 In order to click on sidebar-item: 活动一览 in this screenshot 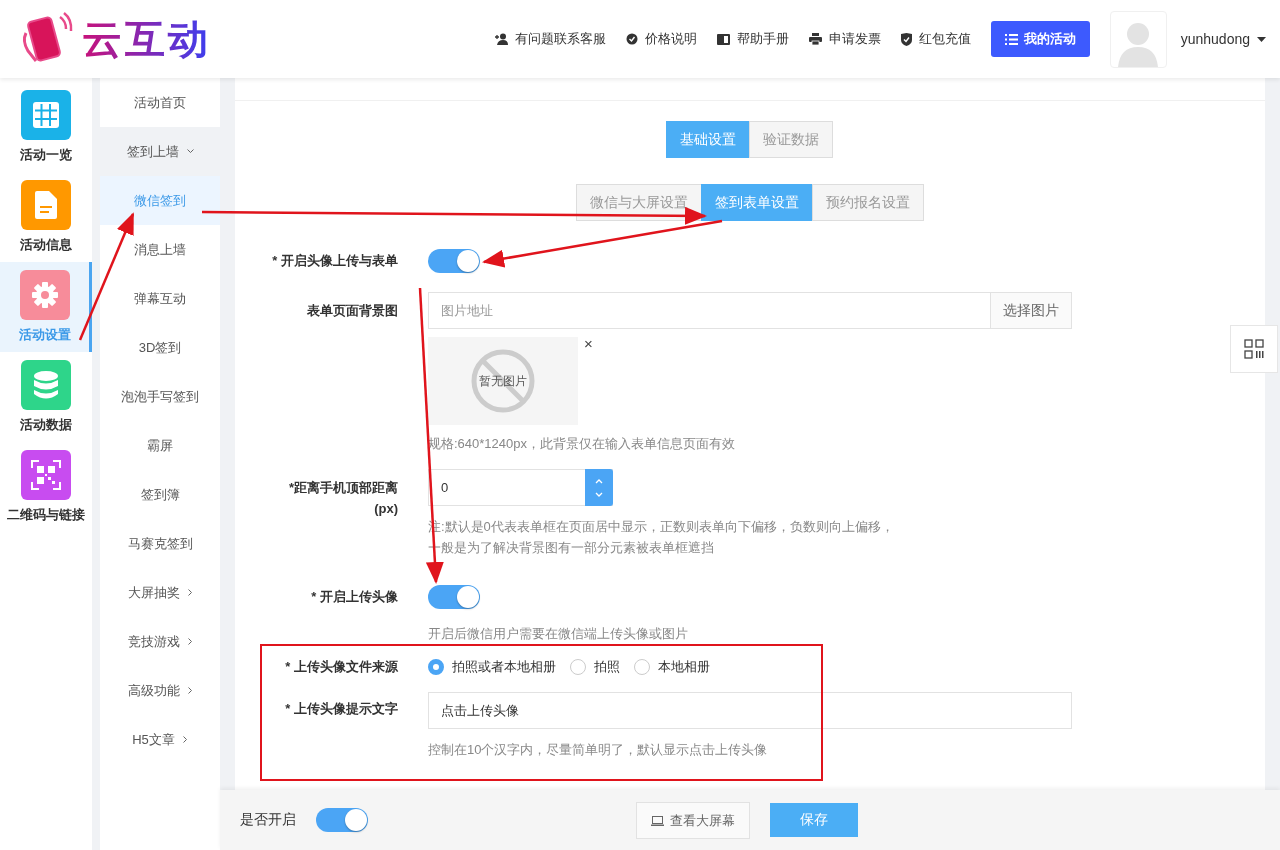, I will do `click(46, 127)`.